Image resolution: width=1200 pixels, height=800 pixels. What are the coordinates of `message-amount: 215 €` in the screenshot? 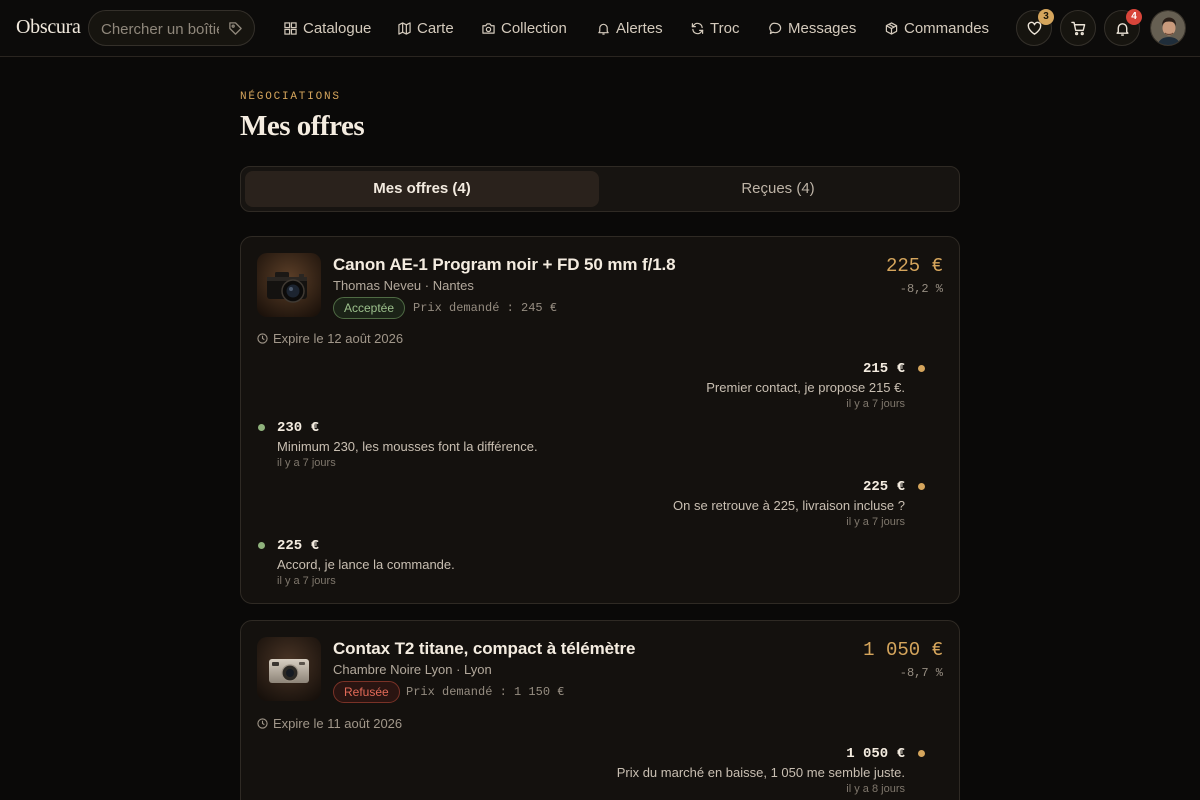 It's located at (883, 369).